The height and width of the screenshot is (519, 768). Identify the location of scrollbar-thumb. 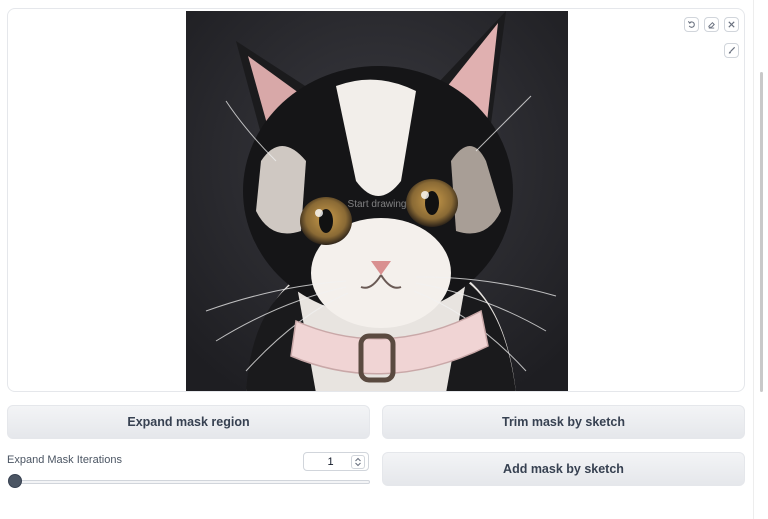
(761, 232).